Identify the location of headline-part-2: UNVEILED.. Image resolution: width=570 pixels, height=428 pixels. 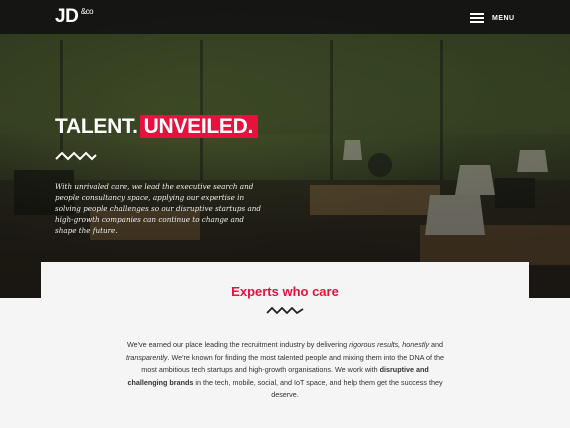
(198, 126).